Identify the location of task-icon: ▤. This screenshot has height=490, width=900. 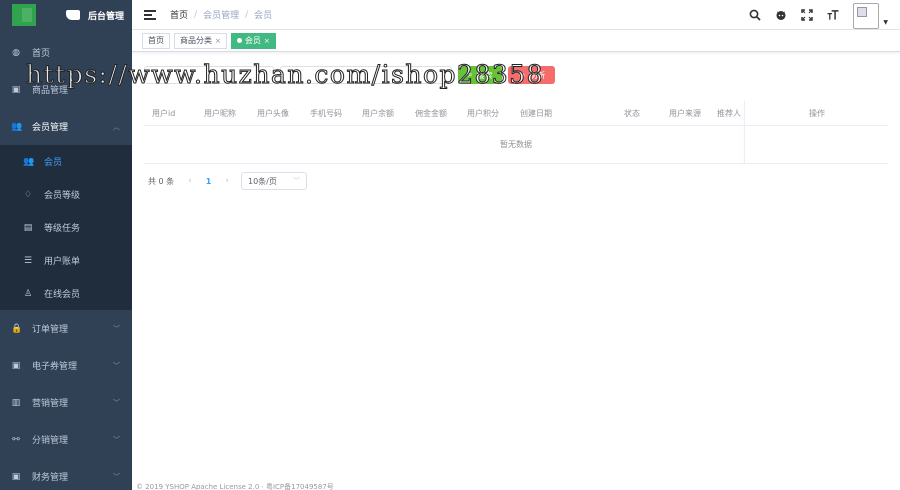
(28, 227).